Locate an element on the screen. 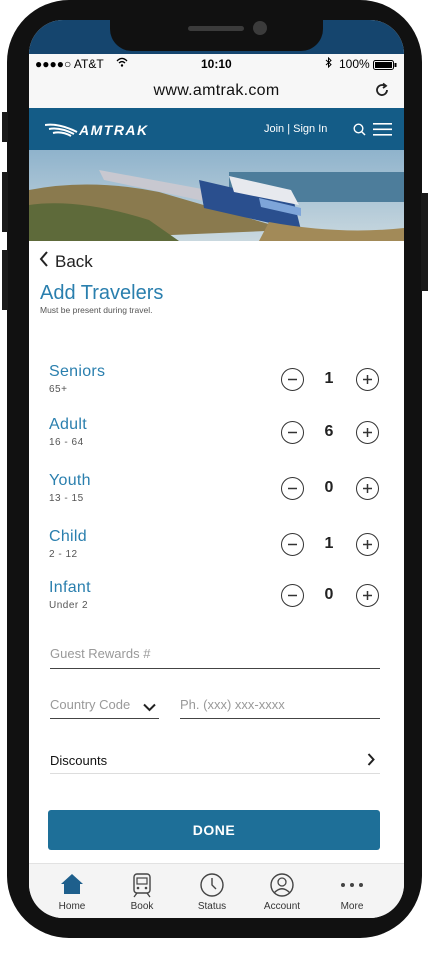 Image resolution: width=429 pixels, height=953 pixels. browser-url-bar: www.amtrak.com is located at coordinates (216, 91).